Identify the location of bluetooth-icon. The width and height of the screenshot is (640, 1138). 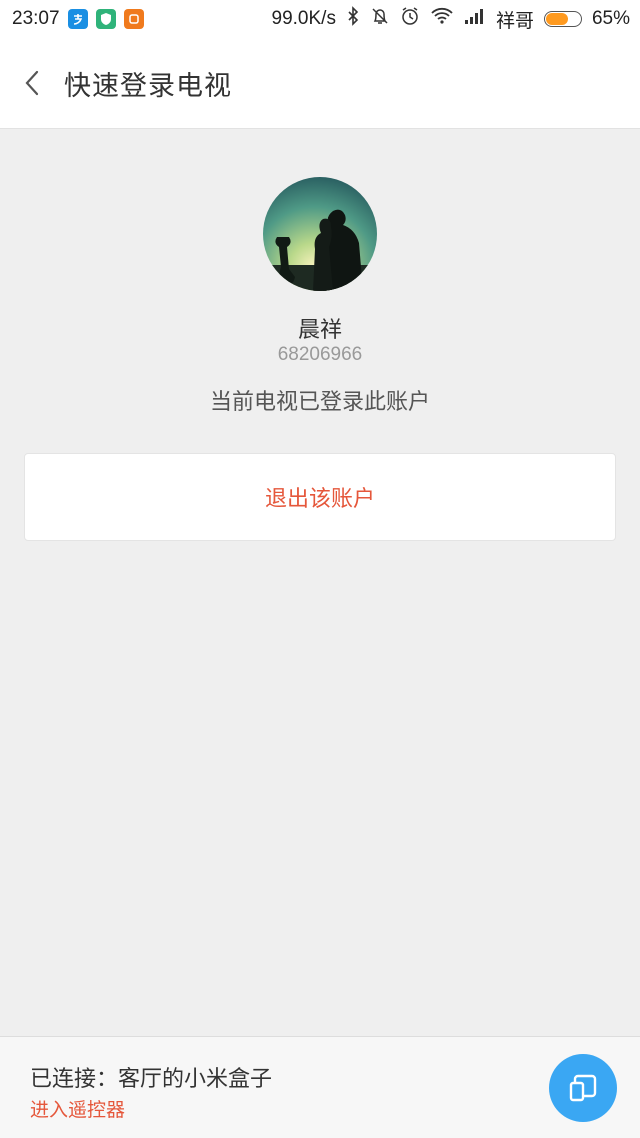
(353, 19).